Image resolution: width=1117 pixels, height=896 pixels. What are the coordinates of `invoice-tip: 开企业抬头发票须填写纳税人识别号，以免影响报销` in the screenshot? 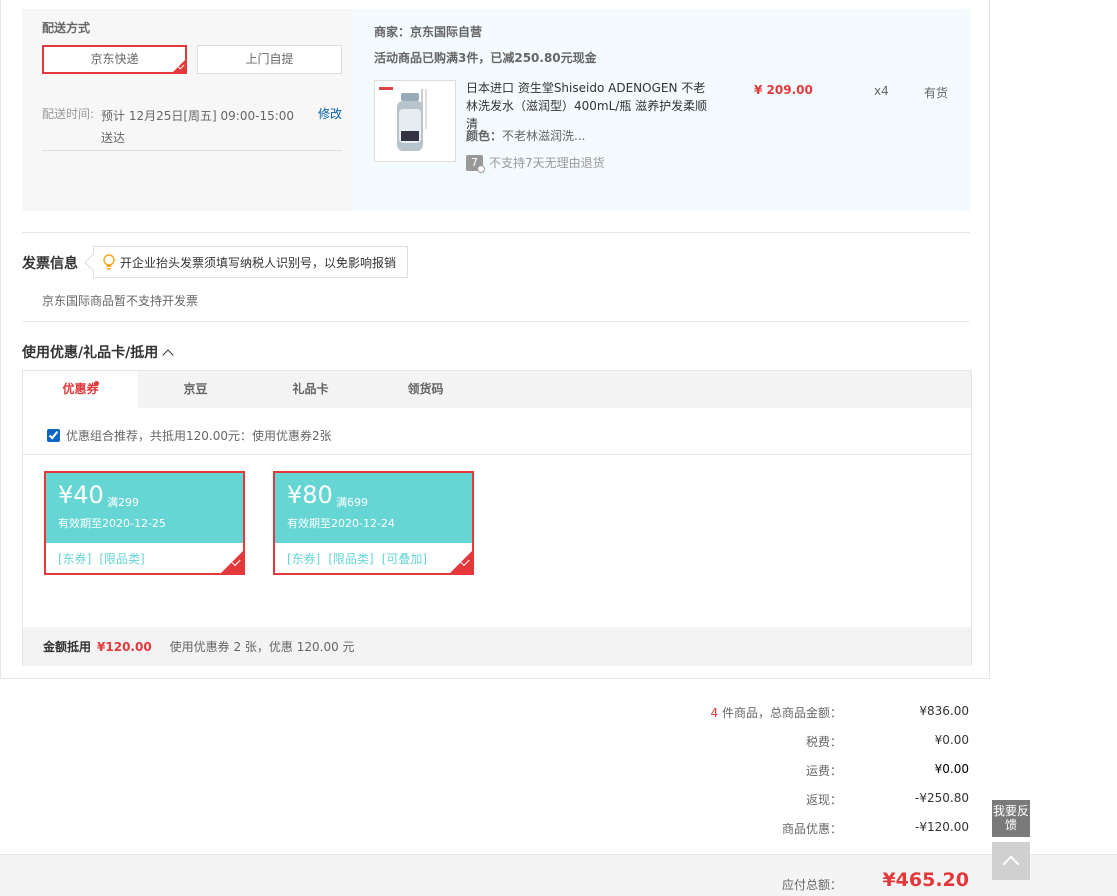 It's located at (250, 262).